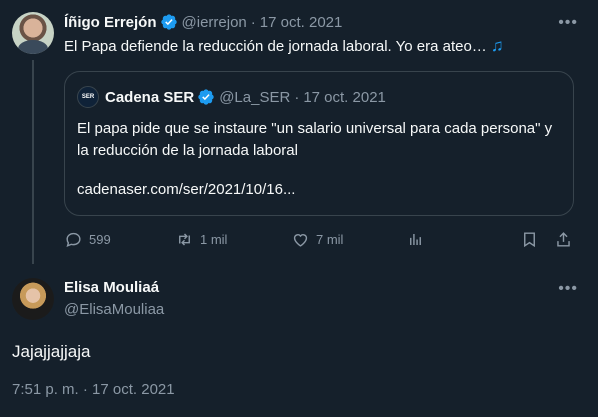  Describe the element at coordinates (87, 239) in the screenshot. I see `reply-button: 599` at that location.